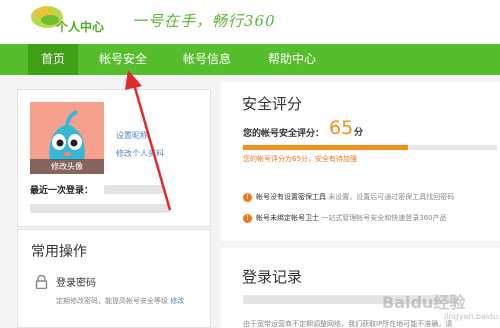  What do you see at coordinates (284, 134) in the screenshot?
I see `score-label: 您的帐号安全评分：` at bounding box center [284, 134].